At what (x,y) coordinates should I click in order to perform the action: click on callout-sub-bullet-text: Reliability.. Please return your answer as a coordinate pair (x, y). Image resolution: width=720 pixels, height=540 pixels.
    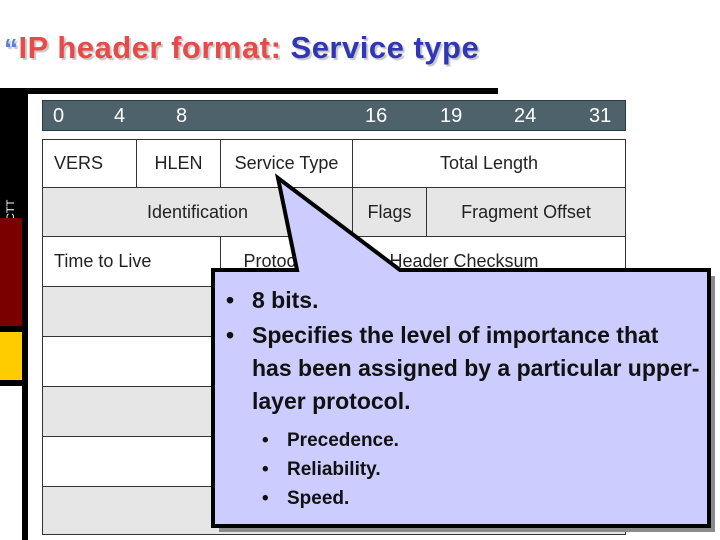
    Looking at the image, I should click on (334, 469).